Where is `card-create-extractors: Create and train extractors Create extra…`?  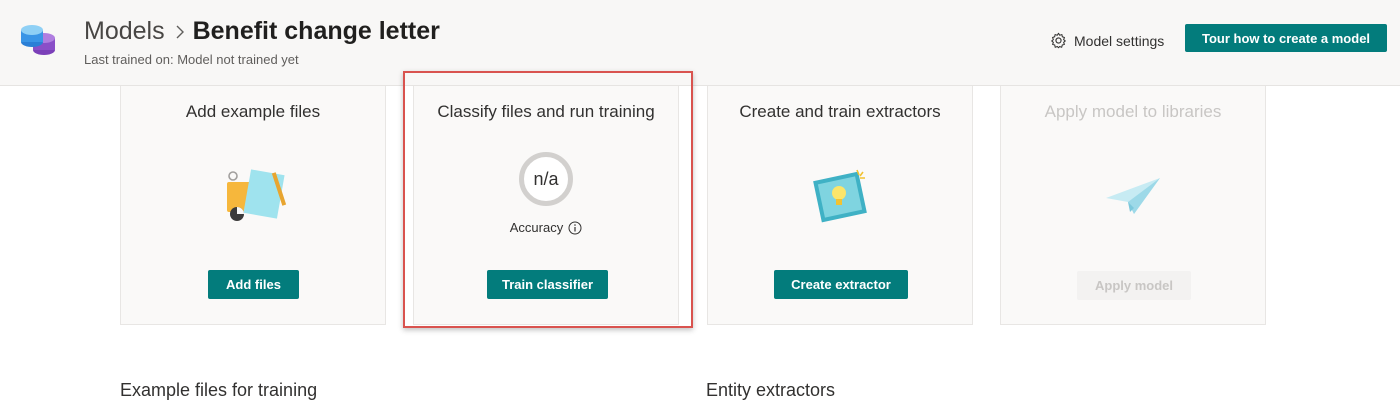
card-create-extractors: Create and train extractors Create extra… is located at coordinates (840, 205).